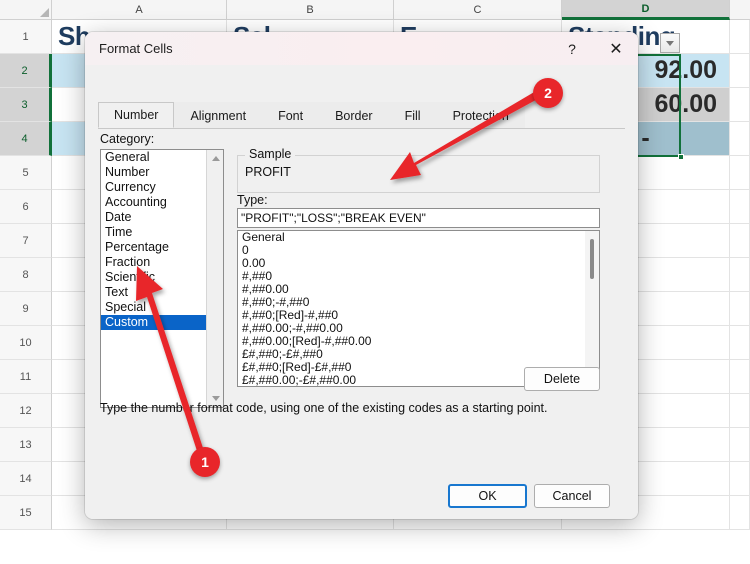  What do you see at coordinates (740, 411) in the screenshot?
I see `cell-e12` at bounding box center [740, 411].